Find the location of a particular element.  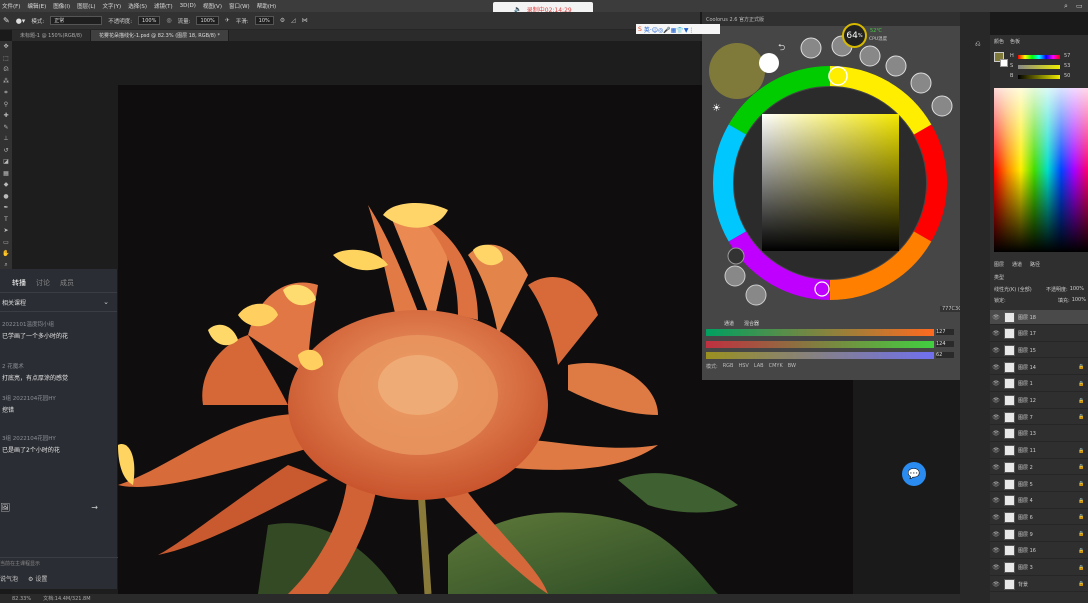

symmetry-icon: ⋈ is located at coordinates (305, 20).